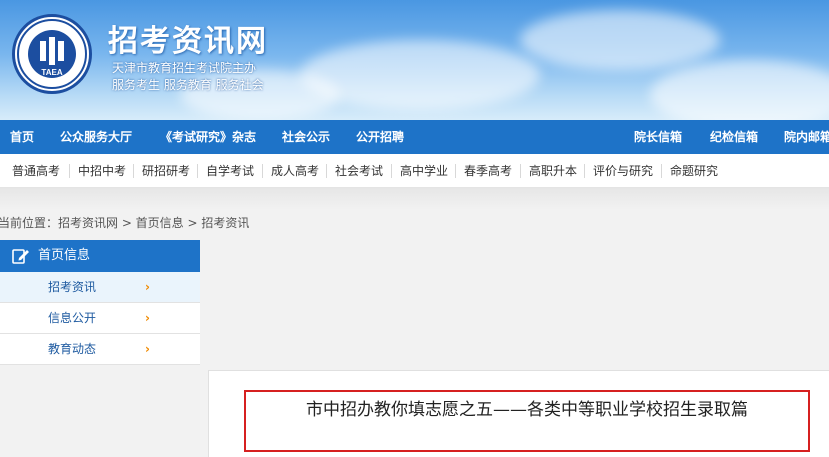  I want to click on nav-recruitment: 公开招聘, so click(380, 137).